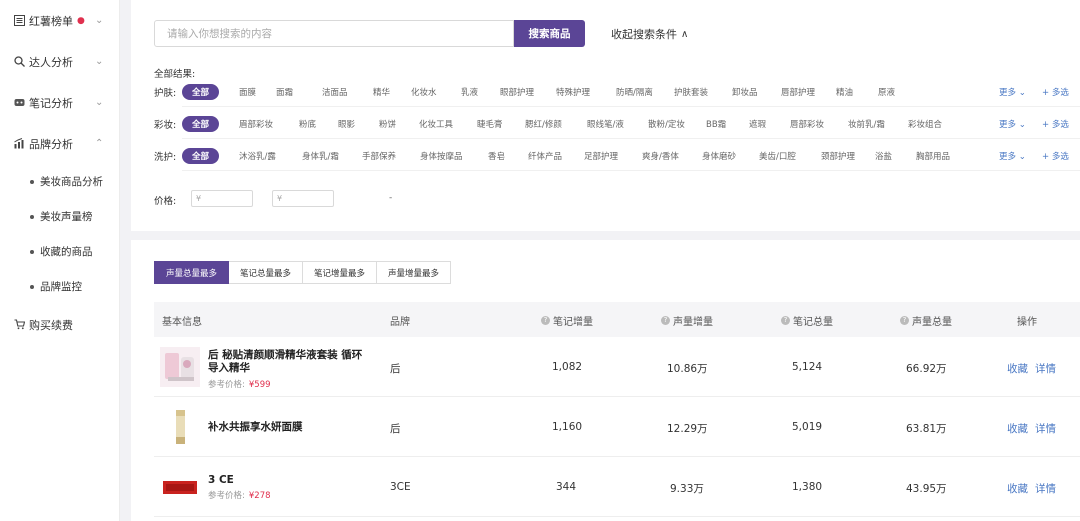 This screenshot has height=521, width=1080. What do you see at coordinates (436, 124) in the screenshot?
I see `filter-tag: 化妆工具` at bounding box center [436, 124].